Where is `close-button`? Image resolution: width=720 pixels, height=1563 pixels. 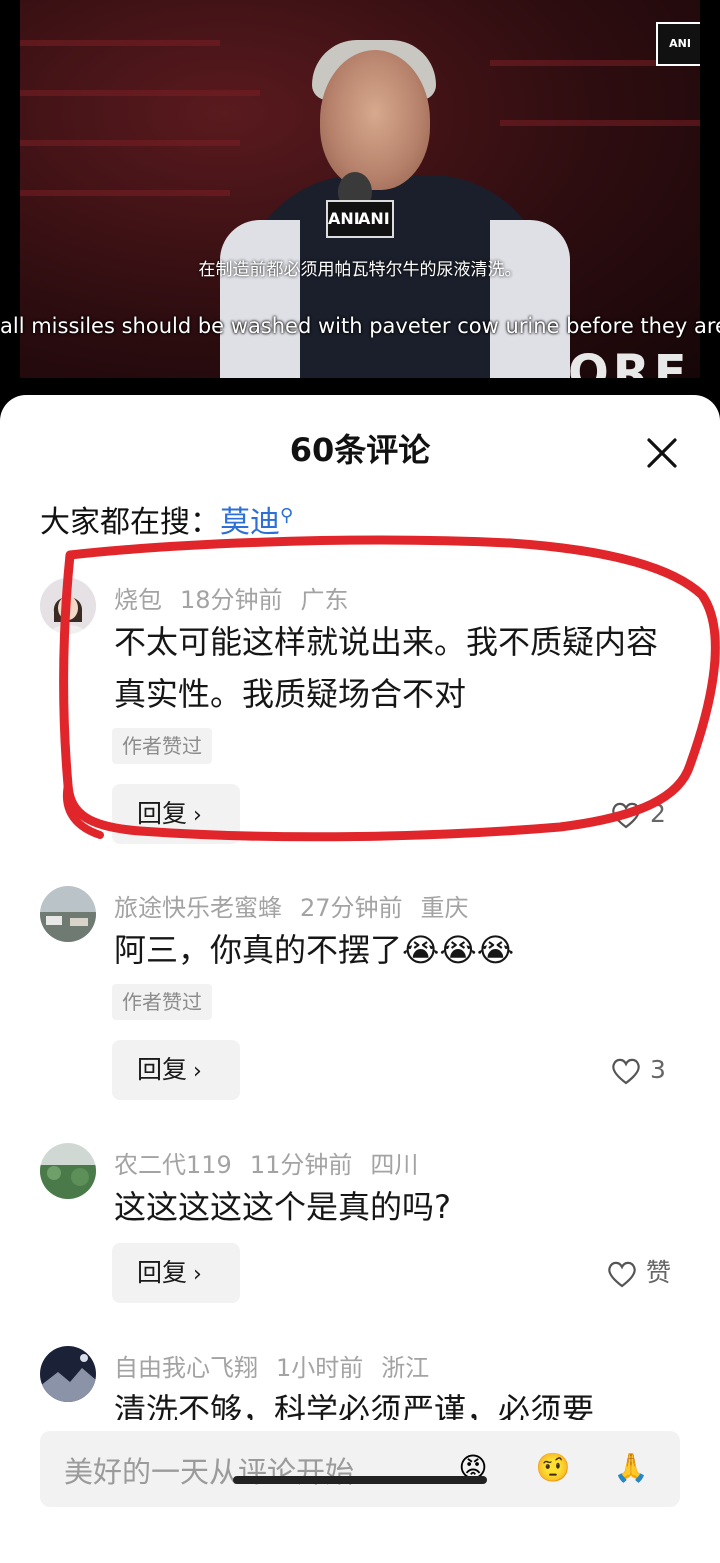 close-button is located at coordinates (662, 453).